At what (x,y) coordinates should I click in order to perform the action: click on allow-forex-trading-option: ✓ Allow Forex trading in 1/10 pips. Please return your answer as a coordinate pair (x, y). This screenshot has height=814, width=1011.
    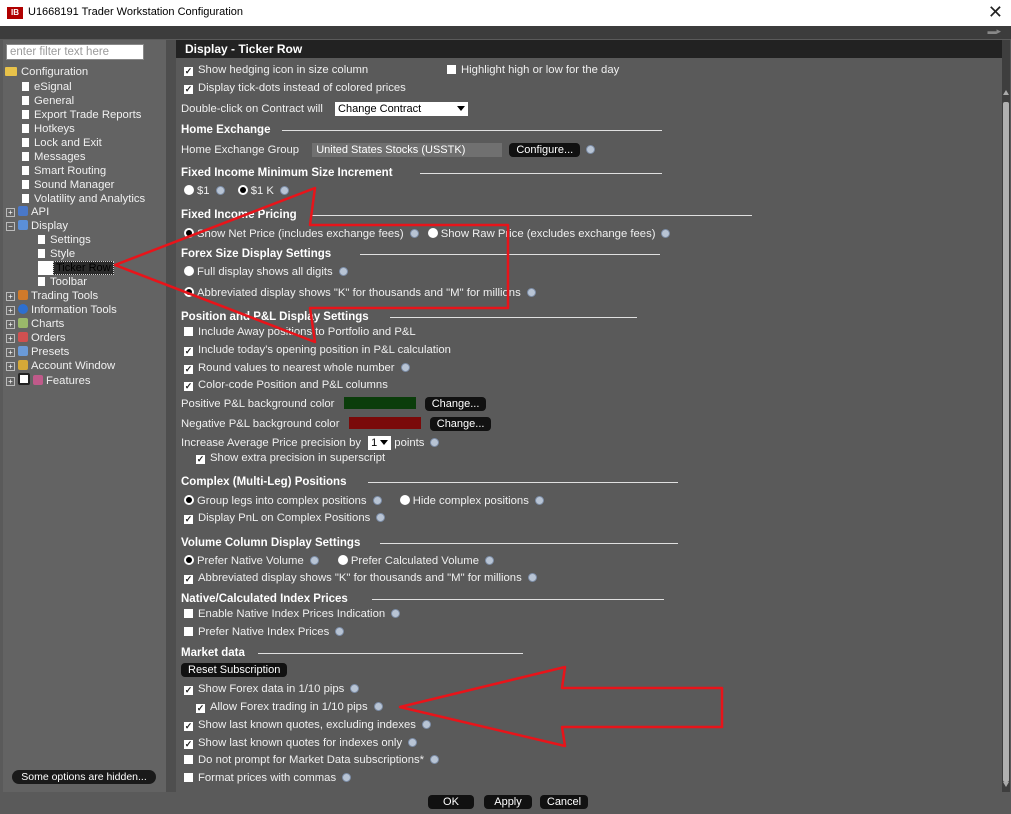
    Looking at the image, I should click on (289, 707).